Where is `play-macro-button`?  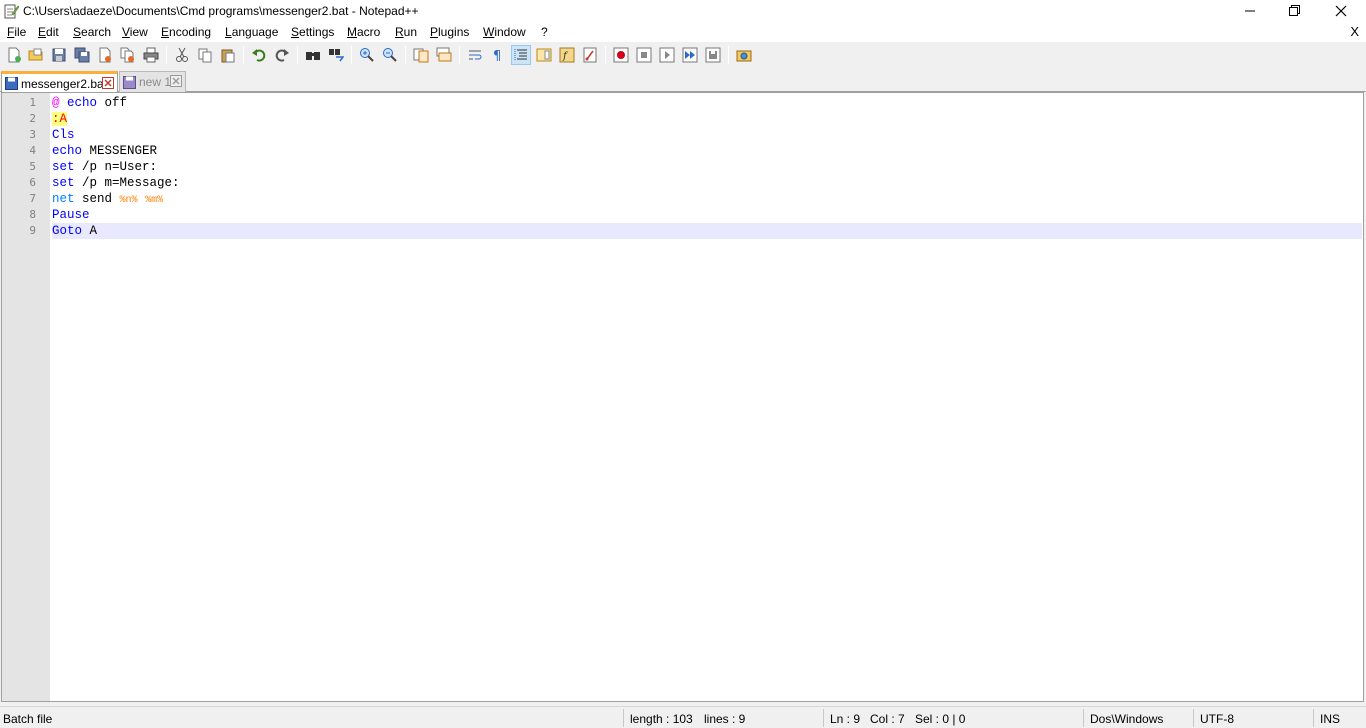 play-macro-button is located at coordinates (667, 55).